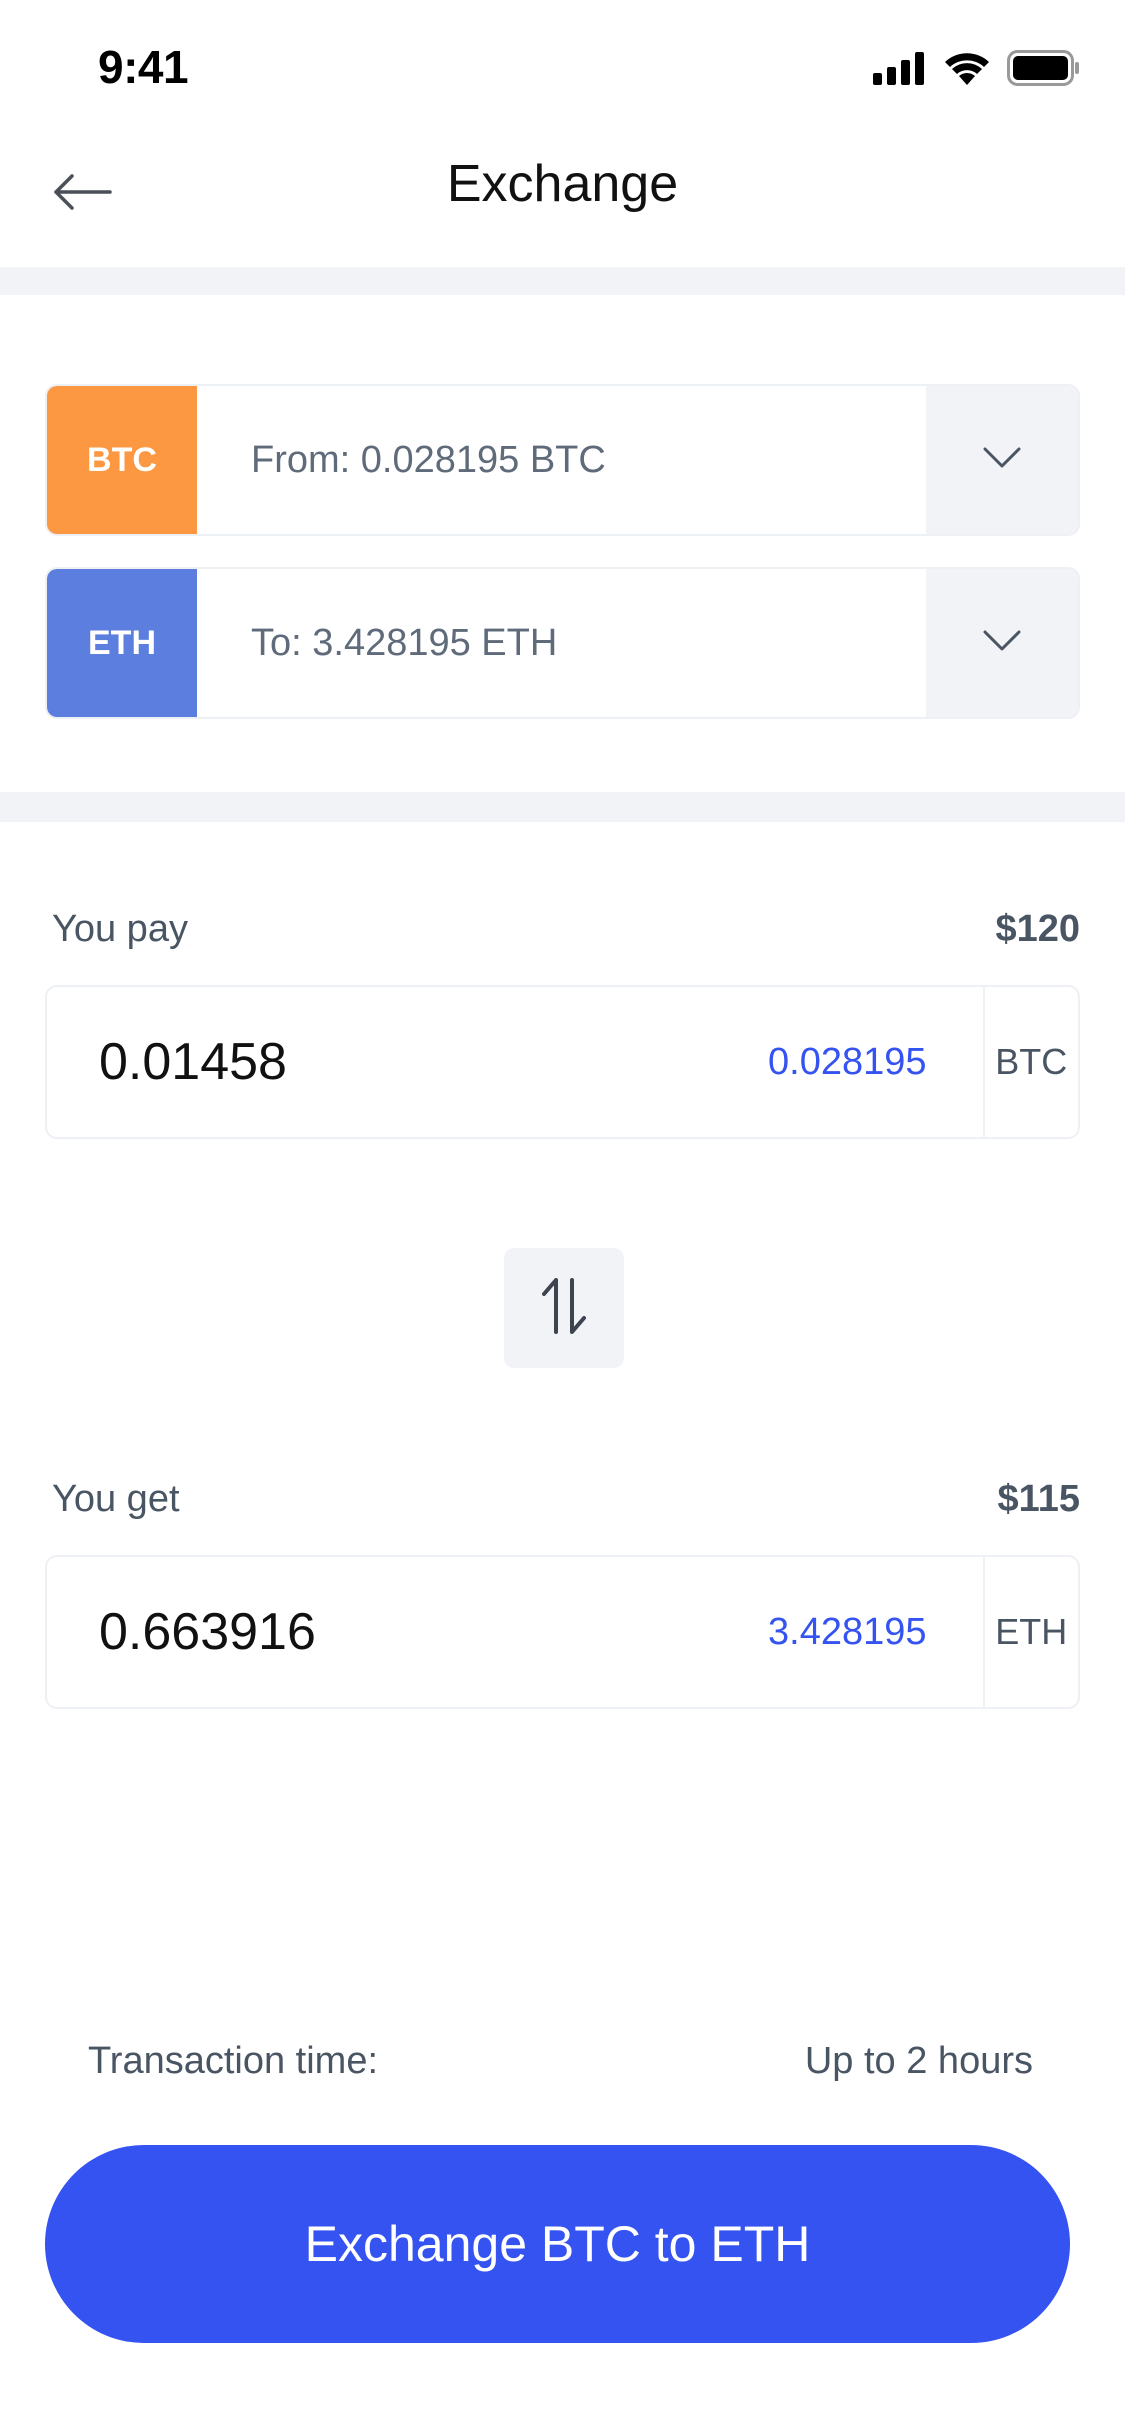  What do you see at coordinates (875, 1062) in the screenshot?
I see `pay-balance-link: 0.028195` at bounding box center [875, 1062].